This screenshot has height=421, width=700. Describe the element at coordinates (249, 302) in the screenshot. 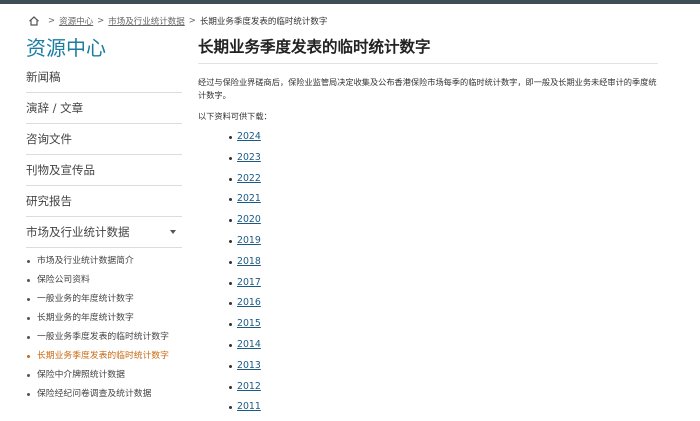

I see `year-link-2016: 2016` at that location.